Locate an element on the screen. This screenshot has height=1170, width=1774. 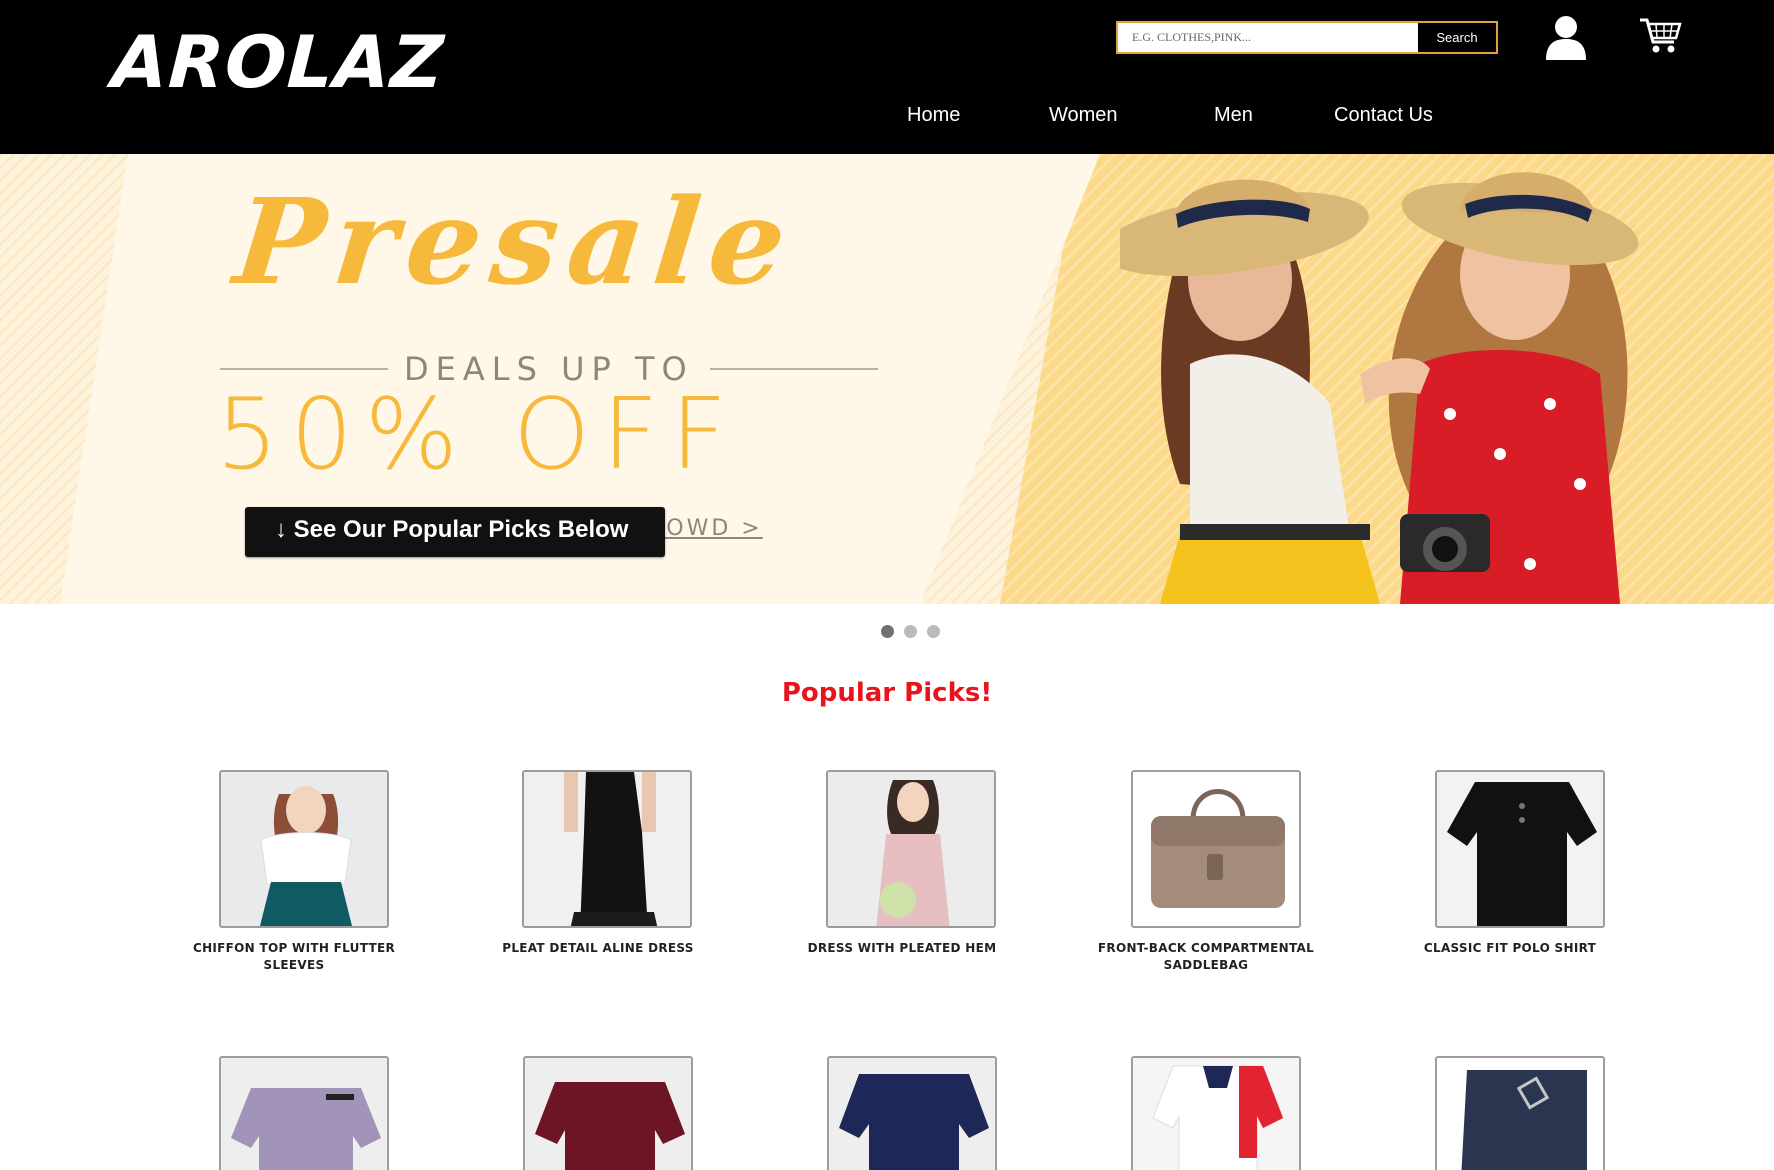
carousel-dots is located at coordinates (911, 632).